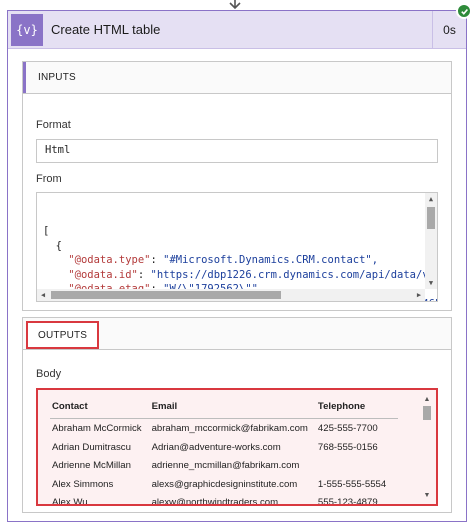  Describe the element at coordinates (347, 428) in the screenshot. I see `cell-telephone: 425-555-7700` at that location.